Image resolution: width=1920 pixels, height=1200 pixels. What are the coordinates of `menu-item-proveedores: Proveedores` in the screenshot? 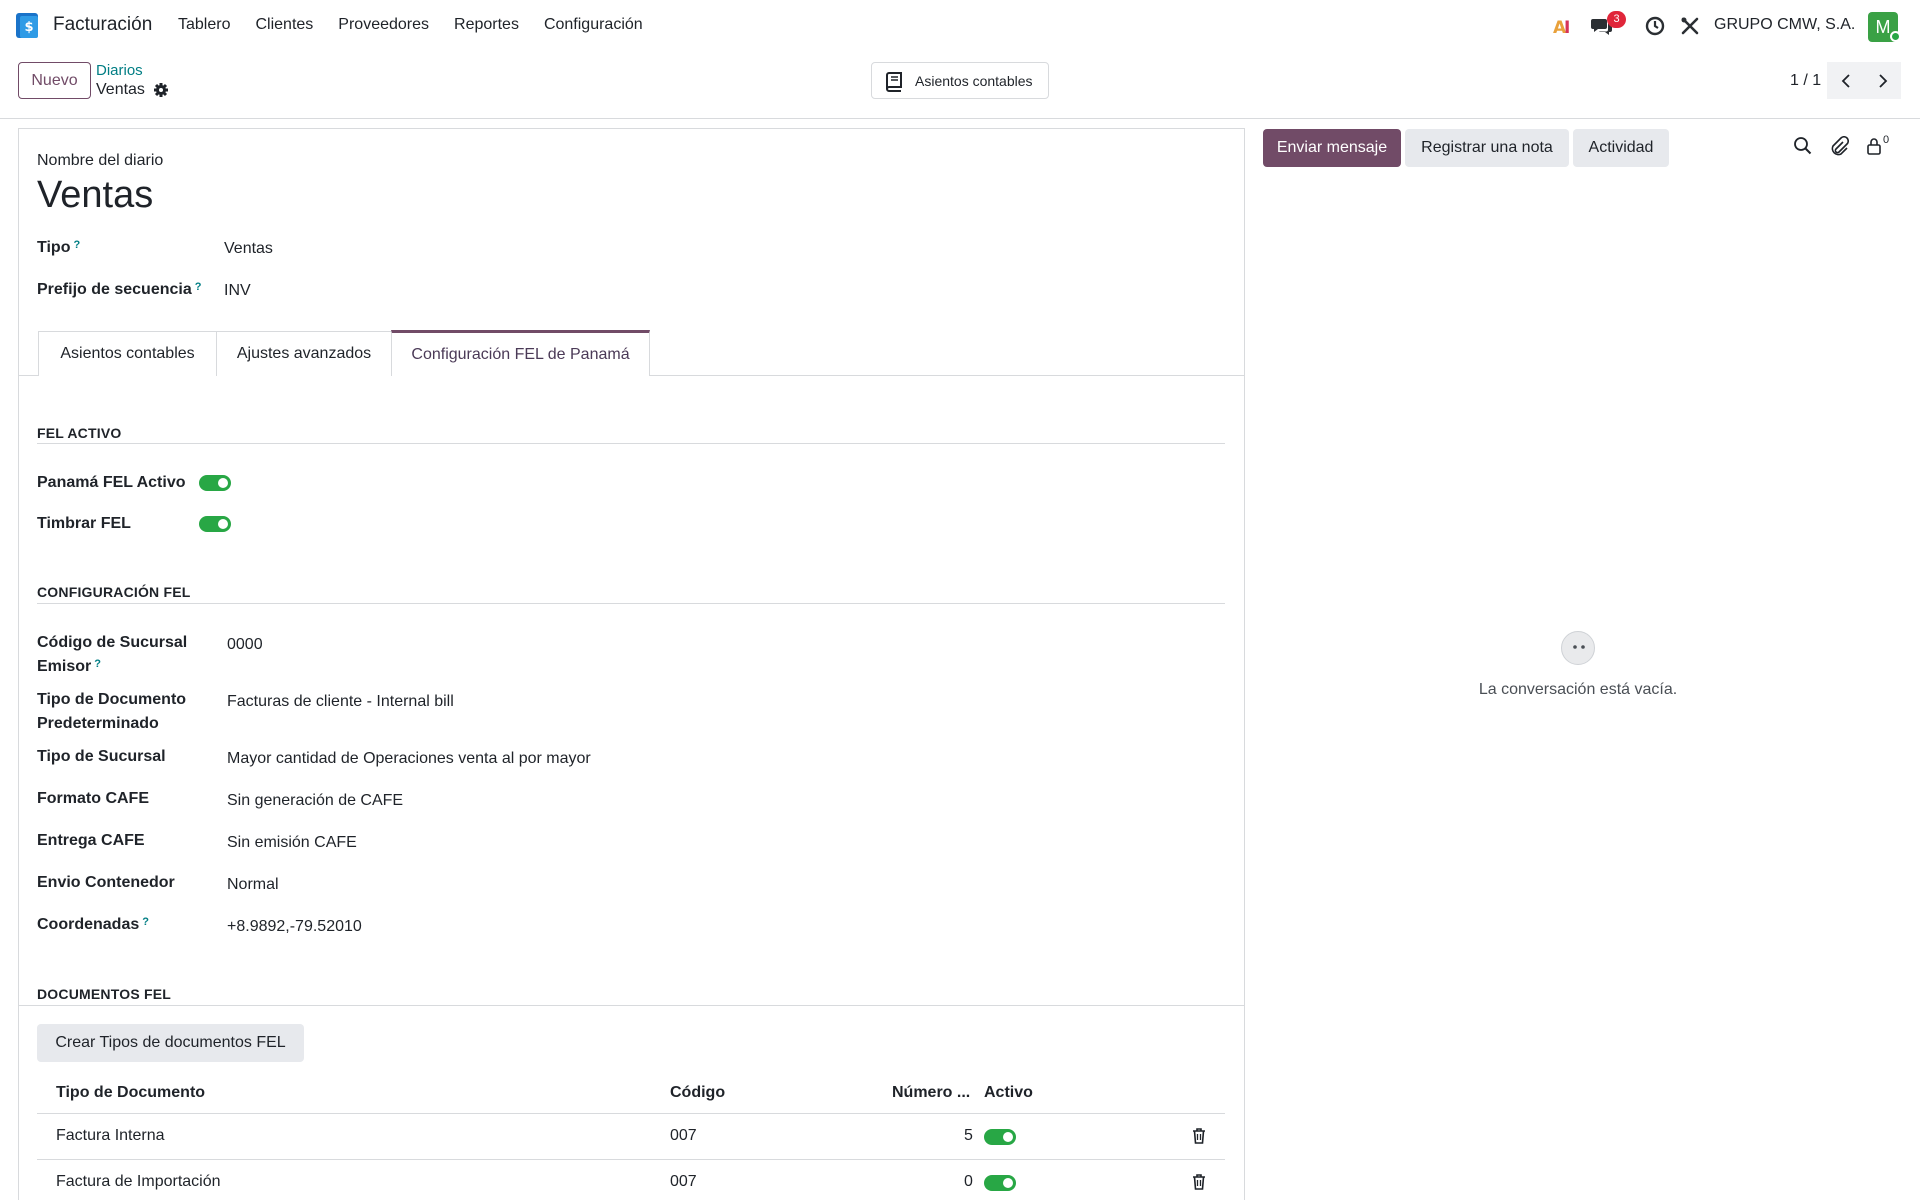 It's located at (383, 25).